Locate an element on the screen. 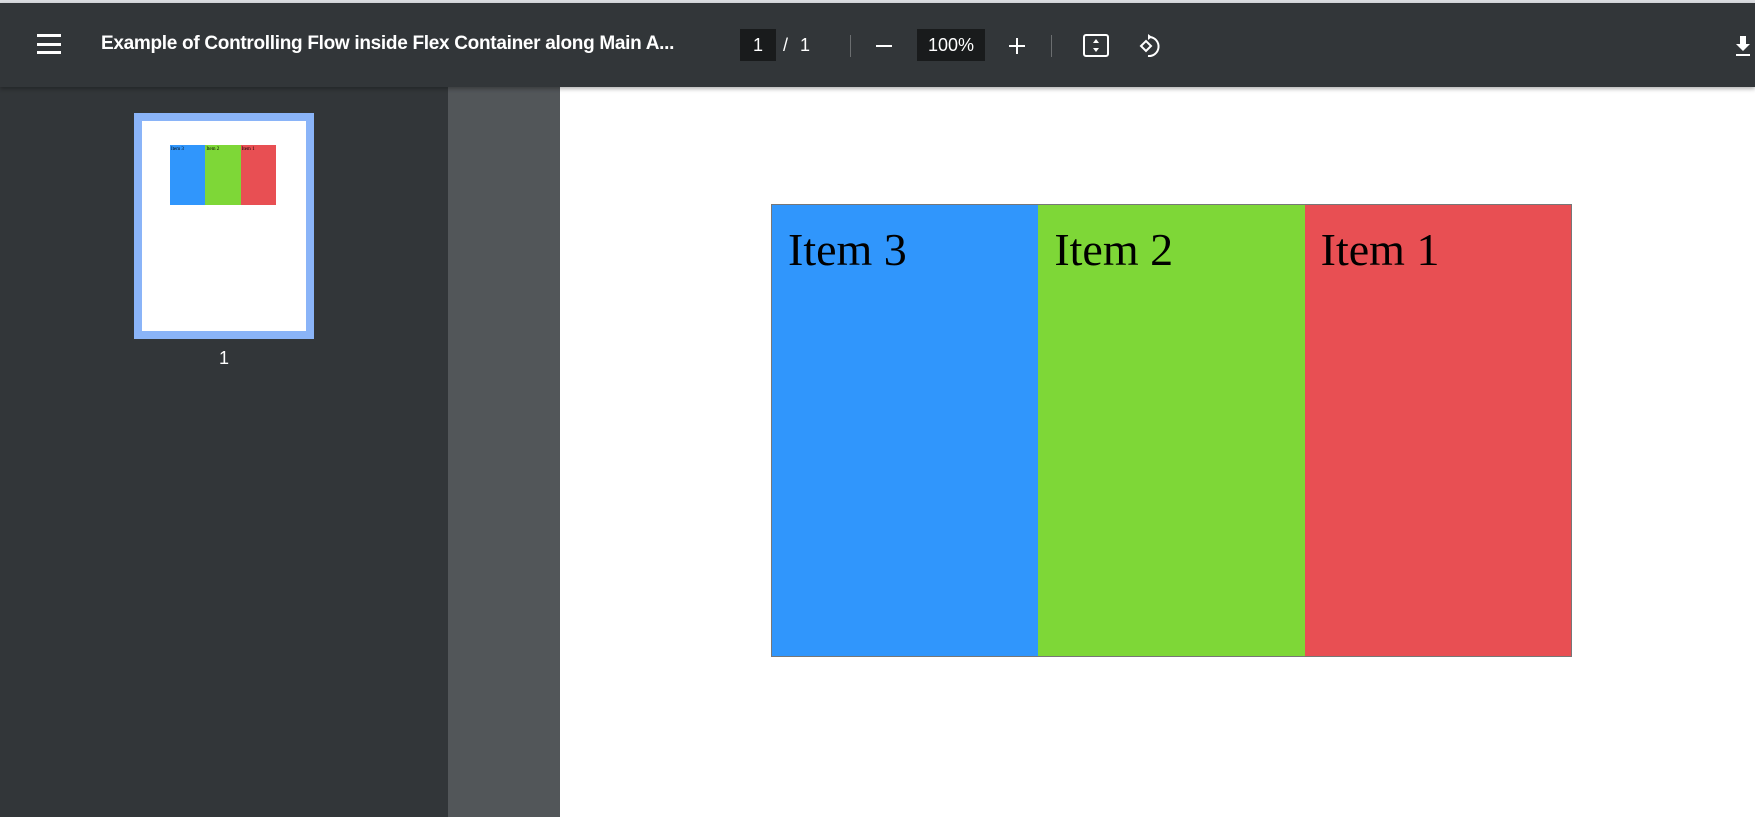 The height and width of the screenshot is (817, 1755). zoom-out-button is located at coordinates (884, 46).